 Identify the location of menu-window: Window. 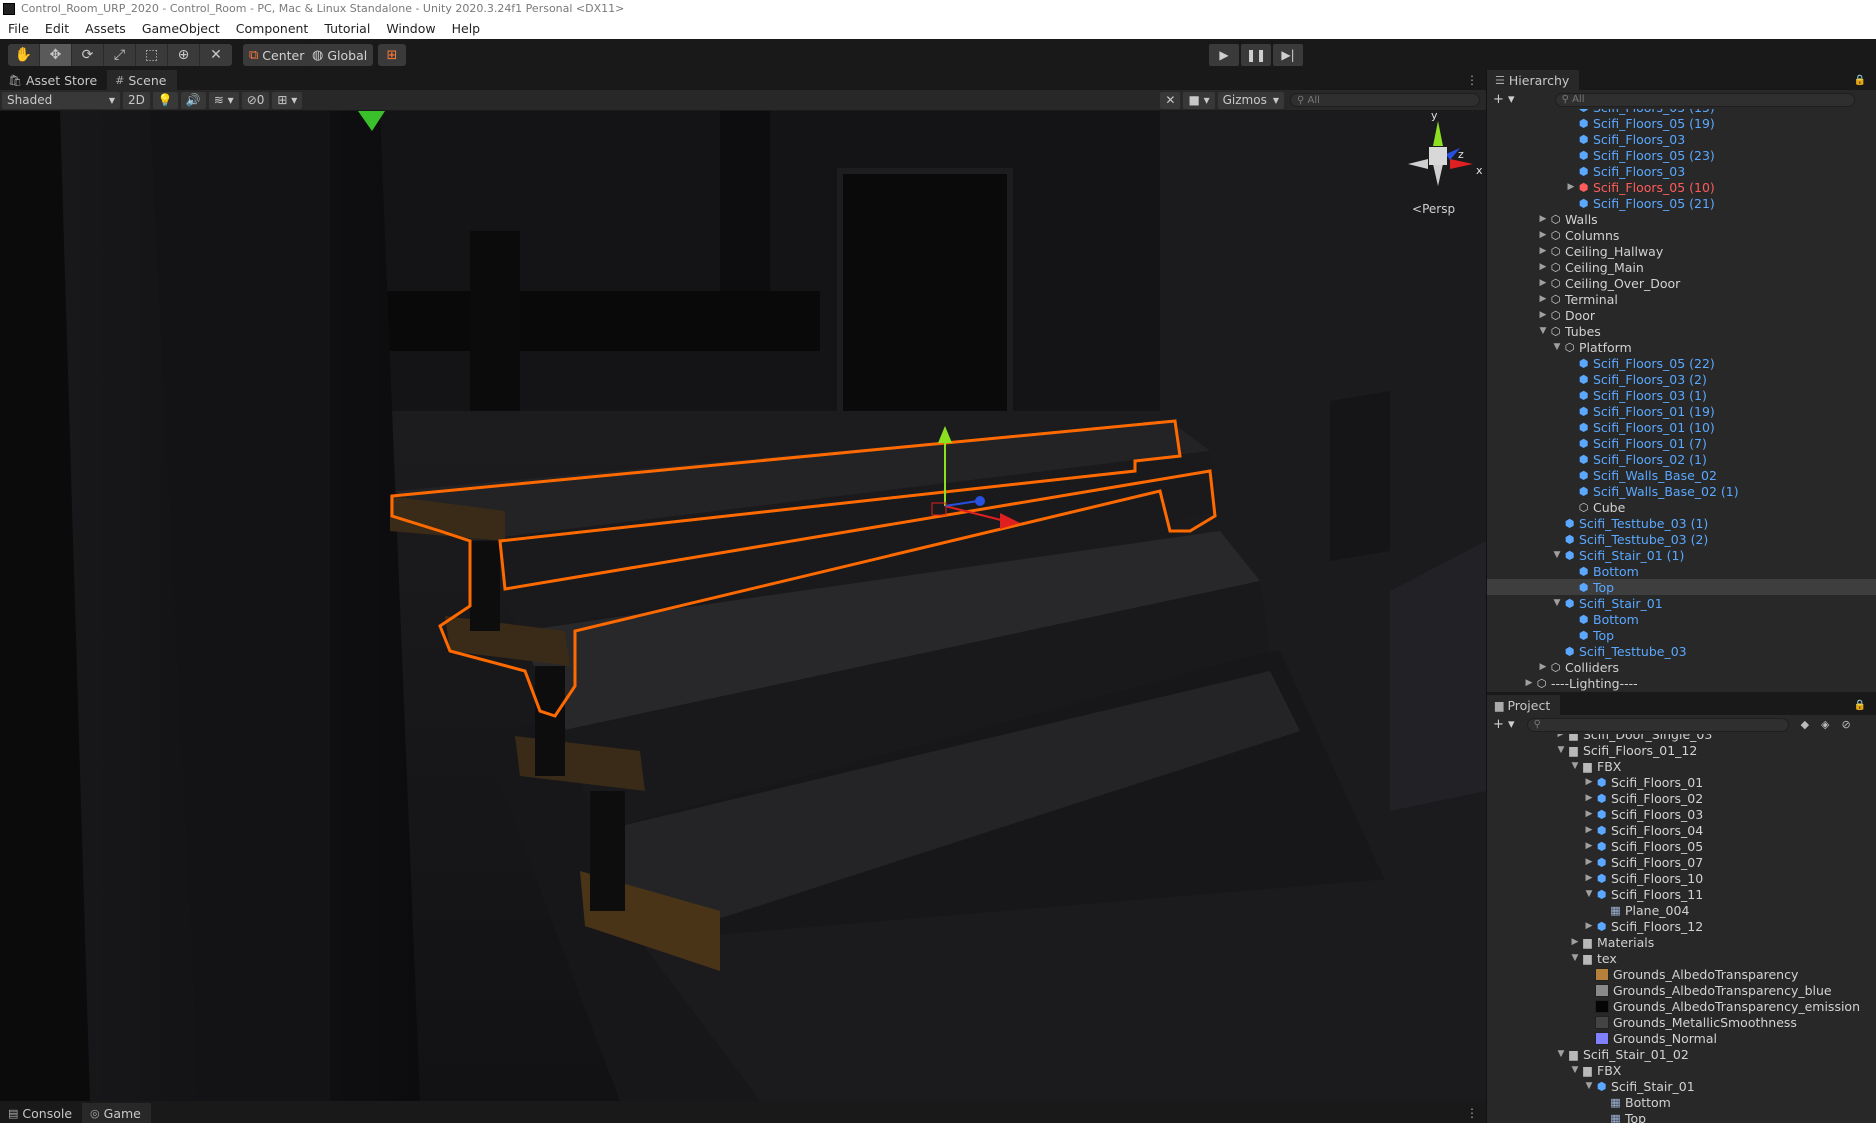
(410, 28).